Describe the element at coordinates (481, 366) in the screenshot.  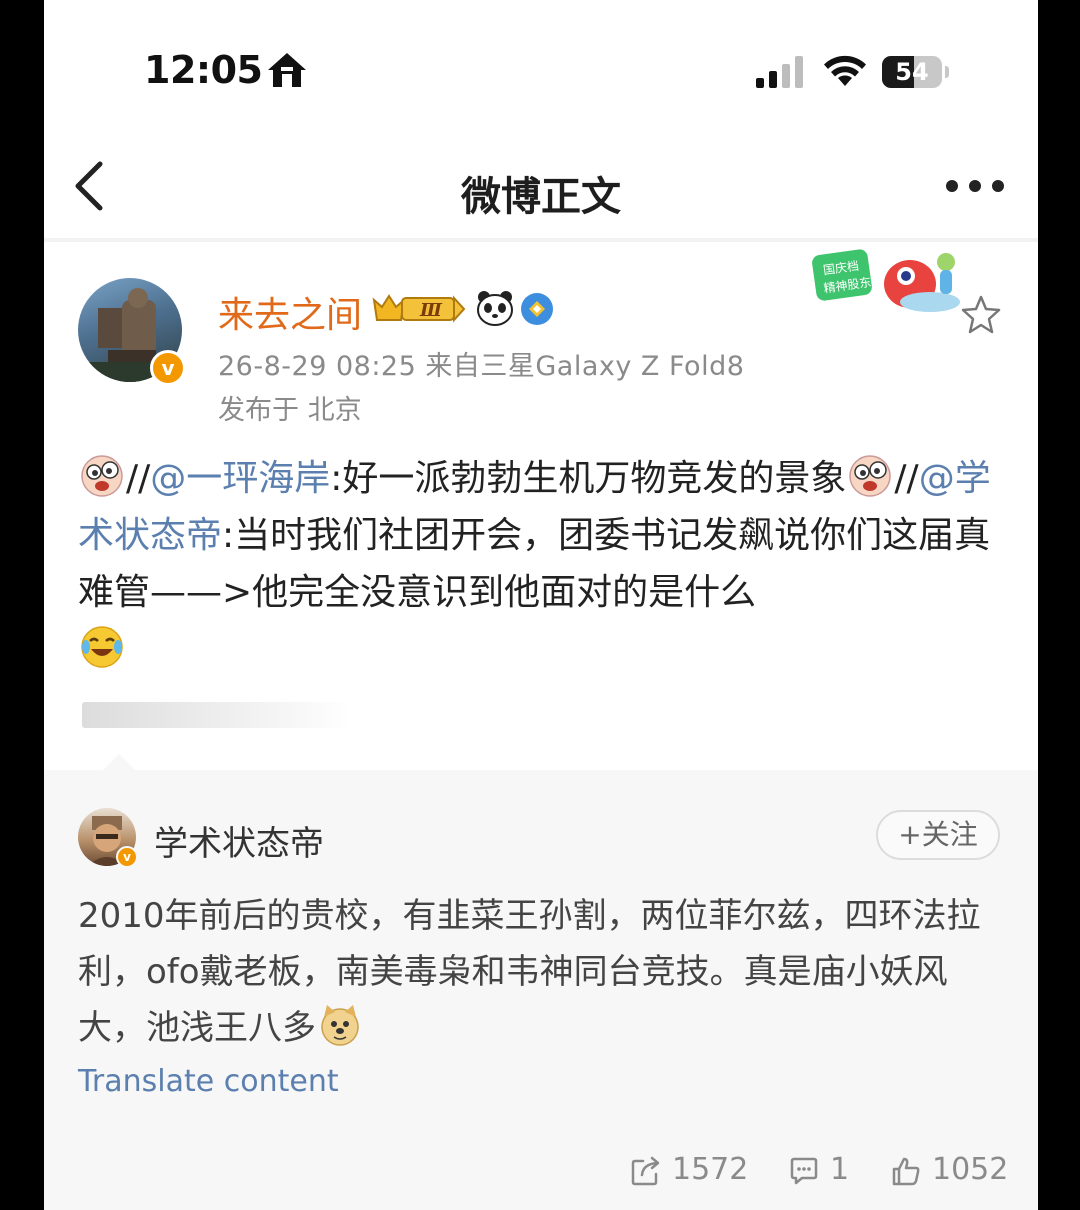
I see `post-timestamp-source: 26-8-29 08:25 来自三星Galaxy Z Fold8` at that location.